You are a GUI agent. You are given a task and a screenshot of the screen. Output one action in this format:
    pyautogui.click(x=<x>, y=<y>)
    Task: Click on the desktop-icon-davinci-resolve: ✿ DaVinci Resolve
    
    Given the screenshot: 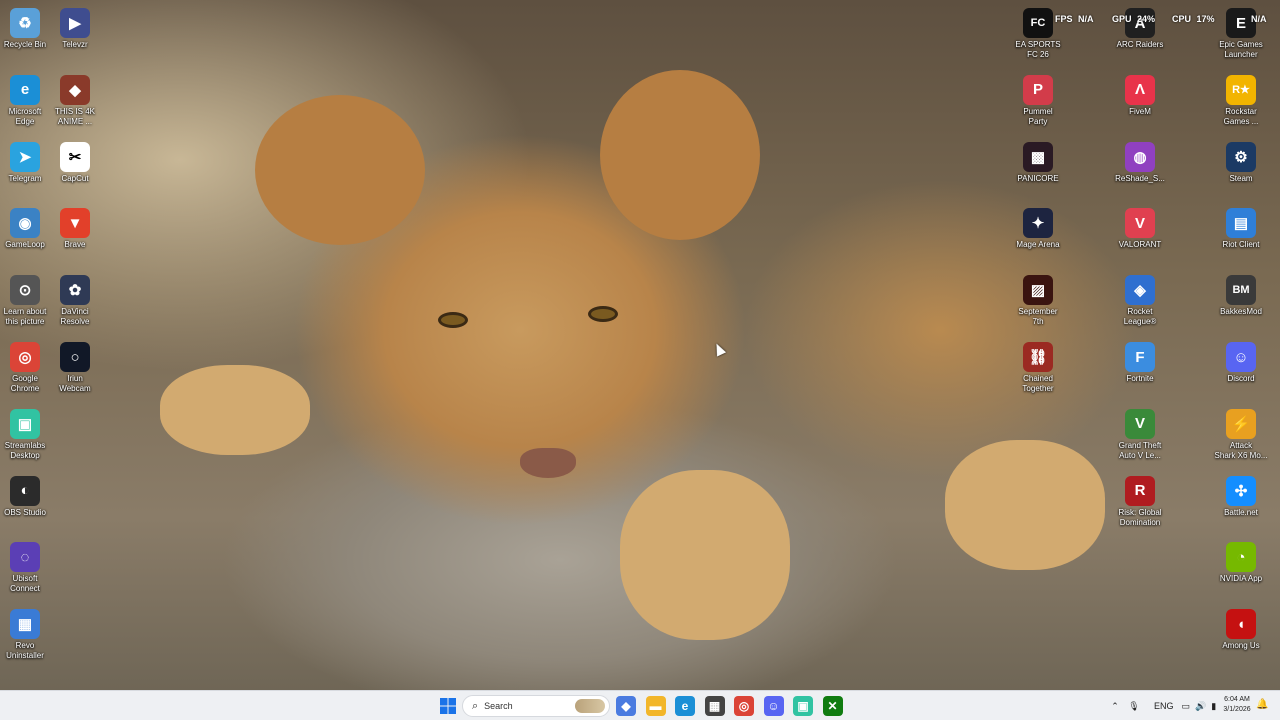 What is the action you would take?
    pyautogui.click(x=75, y=301)
    